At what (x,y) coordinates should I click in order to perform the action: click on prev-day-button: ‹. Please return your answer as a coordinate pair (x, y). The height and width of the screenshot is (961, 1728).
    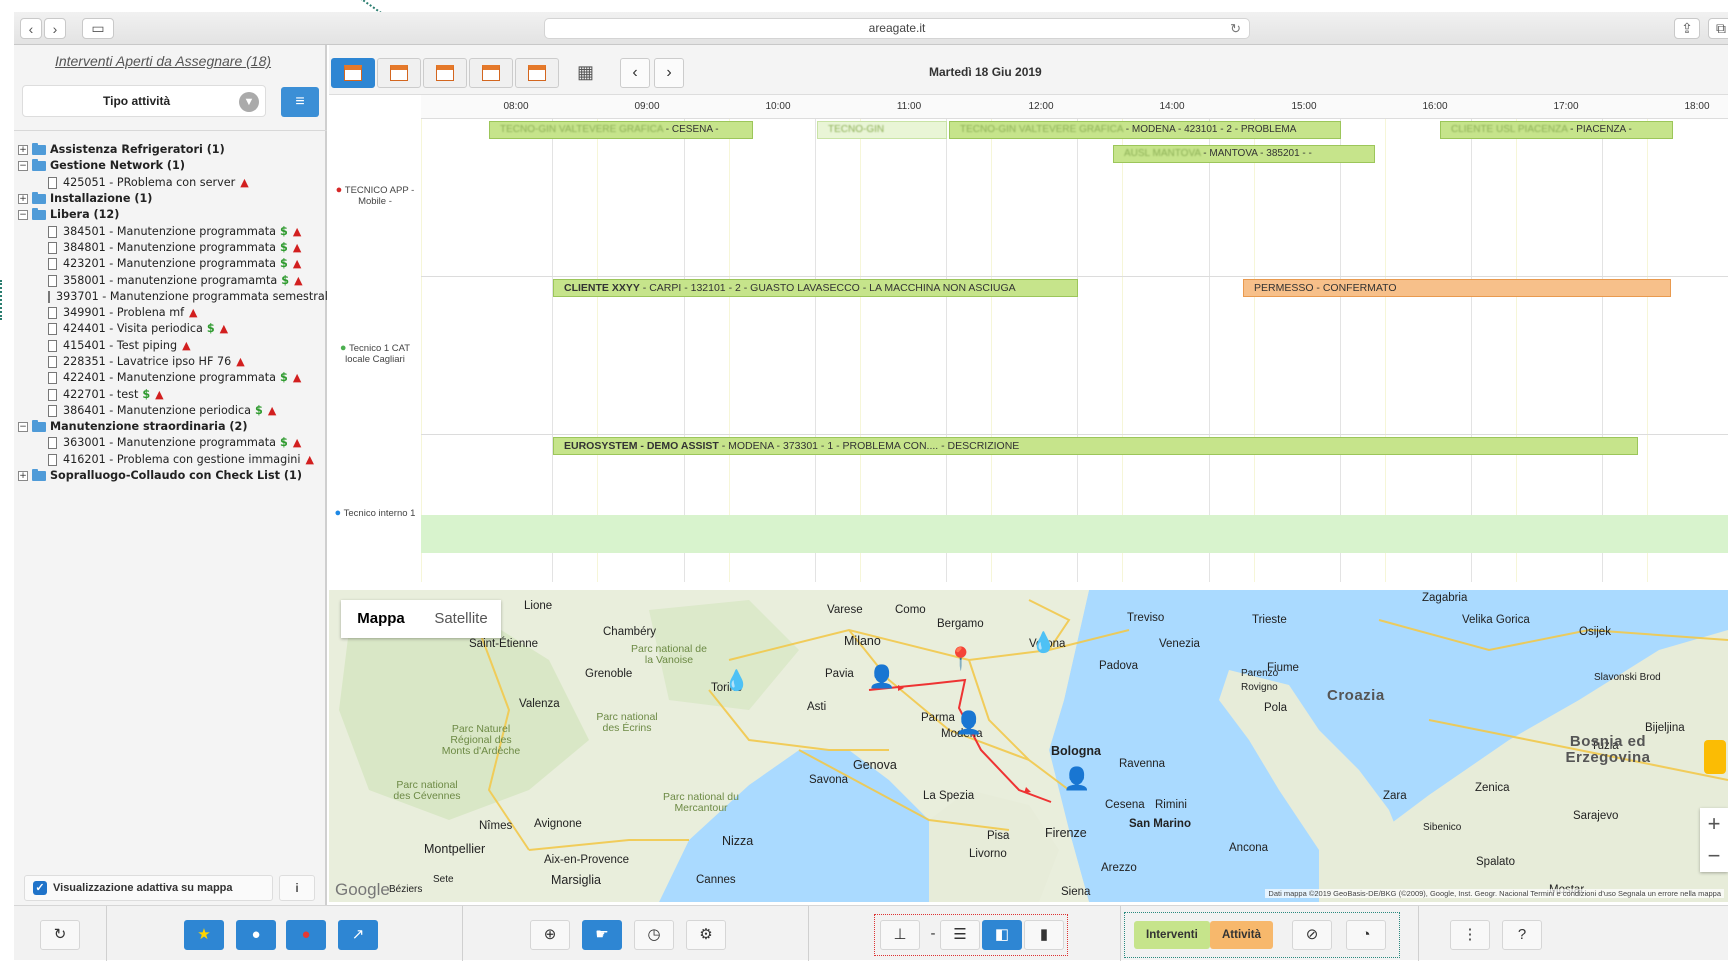
    Looking at the image, I should click on (635, 73).